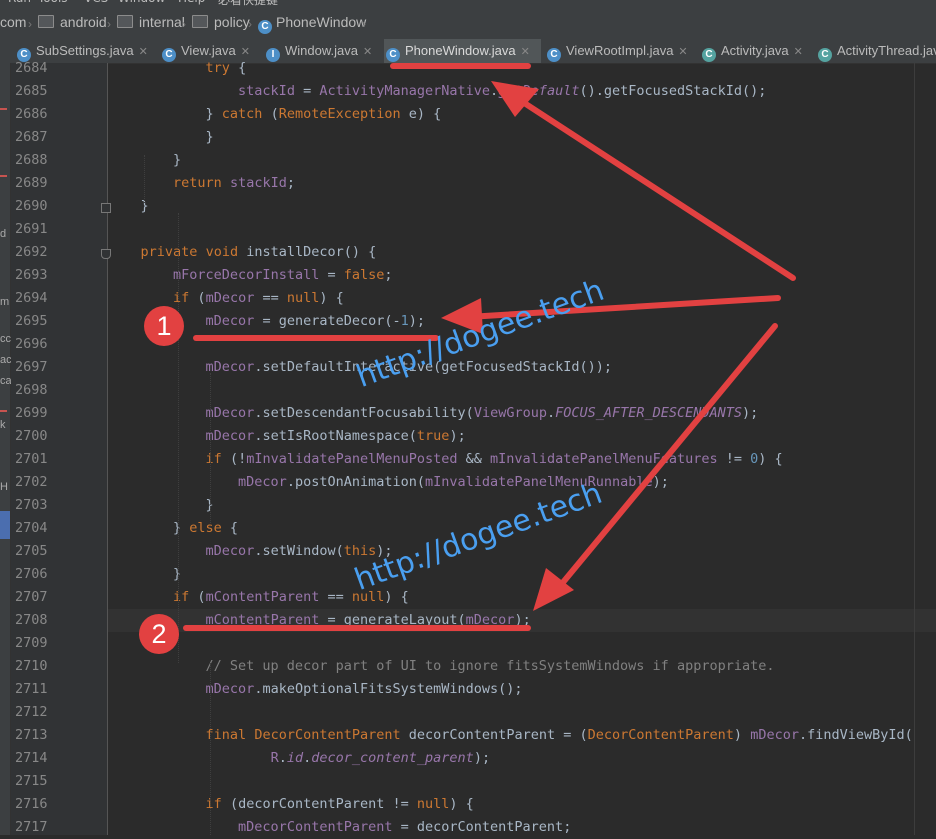 Image resolution: width=936 pixels, height=839 pixels. I want to click on annotation-badge-2: 2, so click(159, 634).